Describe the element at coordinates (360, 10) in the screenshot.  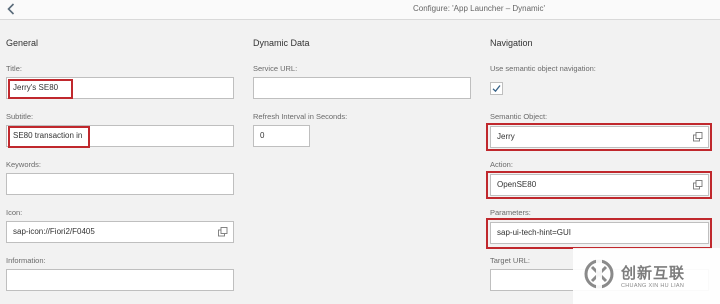
I see `header-bar: Configure: 'App Launcher – Dynamic'` at that location.